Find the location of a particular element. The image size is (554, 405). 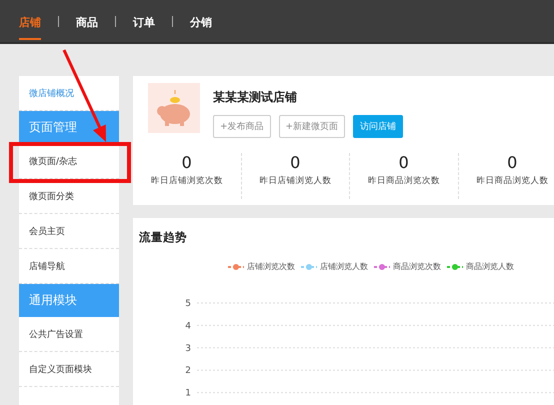

y-tick-label: 1 is located at coordinates (188, 393).